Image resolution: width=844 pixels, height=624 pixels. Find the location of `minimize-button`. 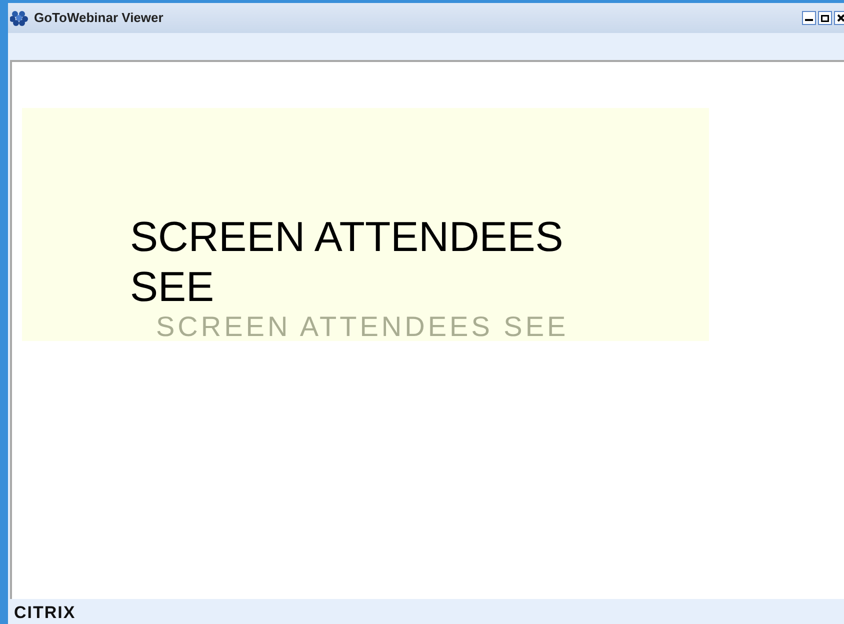

minimize-button is located at coordinates (809, 18).